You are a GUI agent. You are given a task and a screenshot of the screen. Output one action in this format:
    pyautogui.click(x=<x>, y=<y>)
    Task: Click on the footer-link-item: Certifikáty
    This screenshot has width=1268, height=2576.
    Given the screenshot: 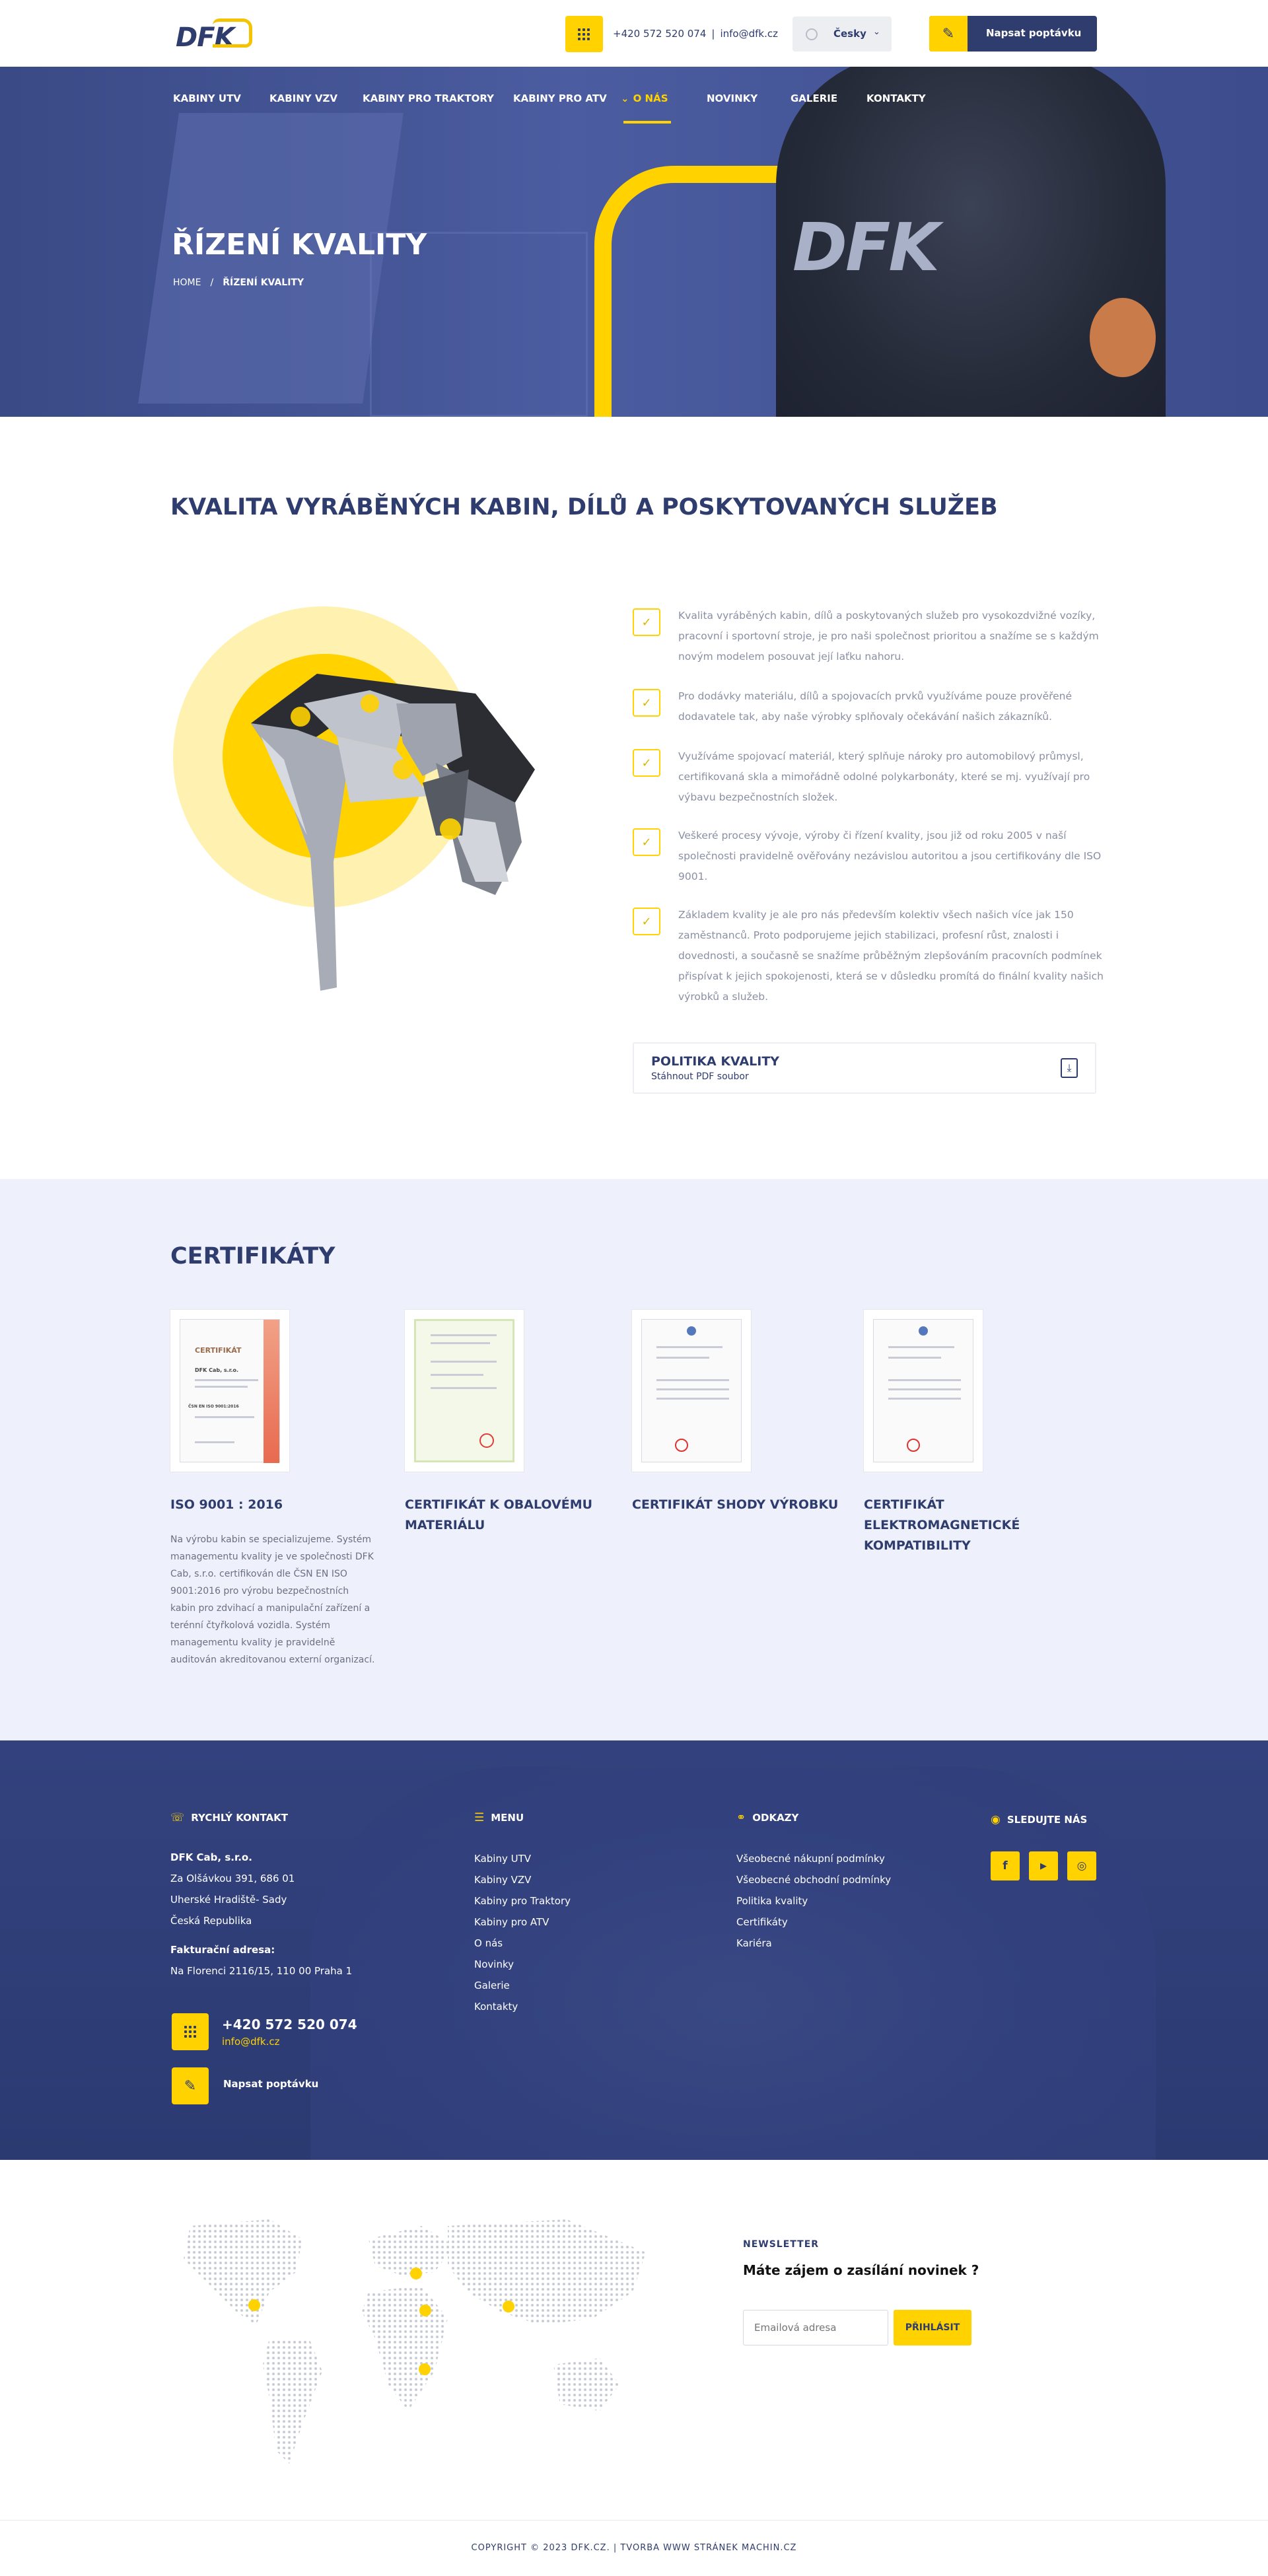 What is the action you would take?
    pyautogui.click(x=813, y=1923)
    